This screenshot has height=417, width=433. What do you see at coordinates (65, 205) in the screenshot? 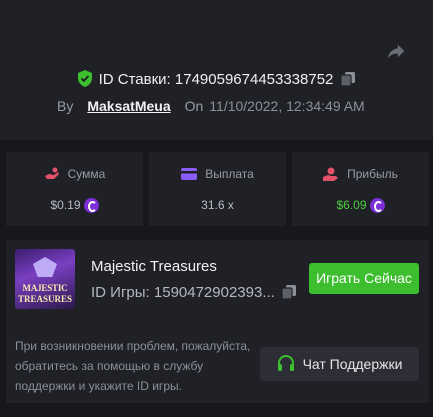
I see `stat-amount-value: $0.19` at bounding box center [65, 205].